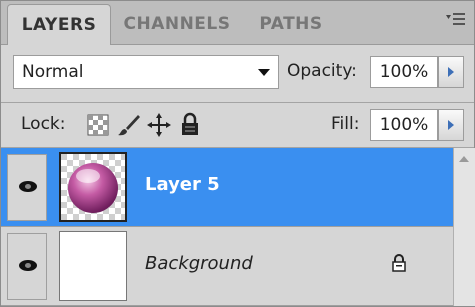 This screenshot has width=475, height=307. What do you see at coordinates (399, 263) in the screenshot?
I see `layer-lock-icon` at bounding box center [399, 263].